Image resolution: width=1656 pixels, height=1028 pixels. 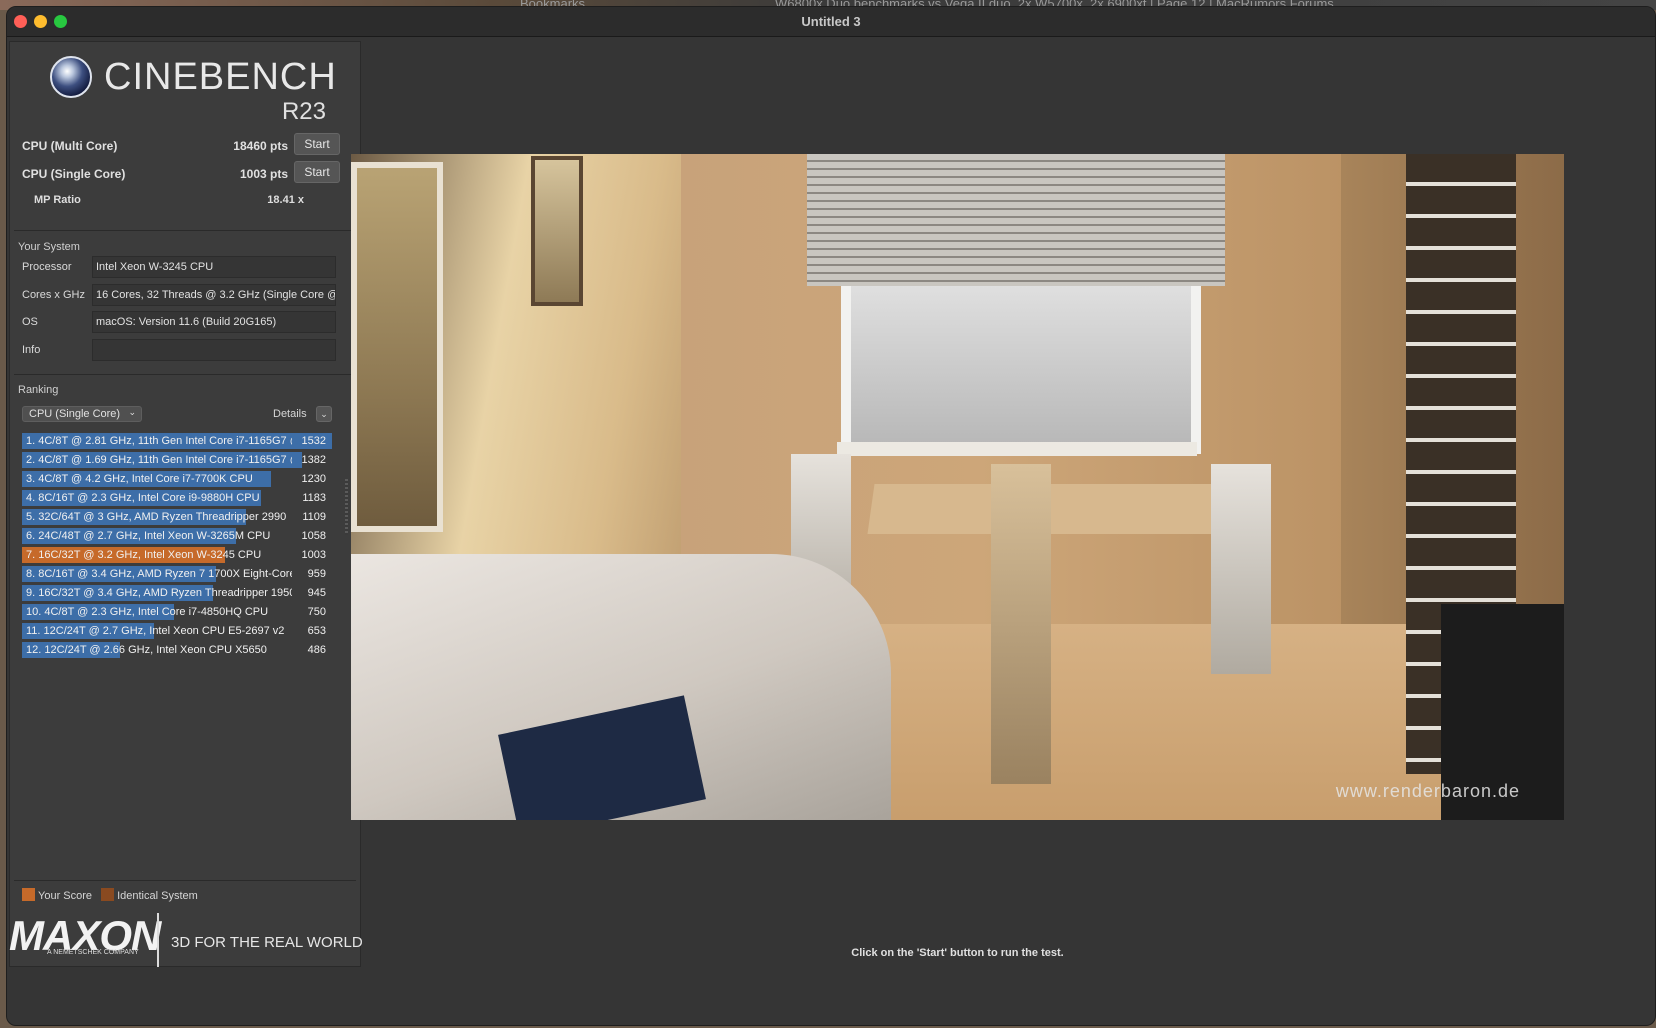 What do you see at coordinates (313, 460) in the screenshot?
I see `ranking-row-score: 1382` at bounding box center [313, 460].